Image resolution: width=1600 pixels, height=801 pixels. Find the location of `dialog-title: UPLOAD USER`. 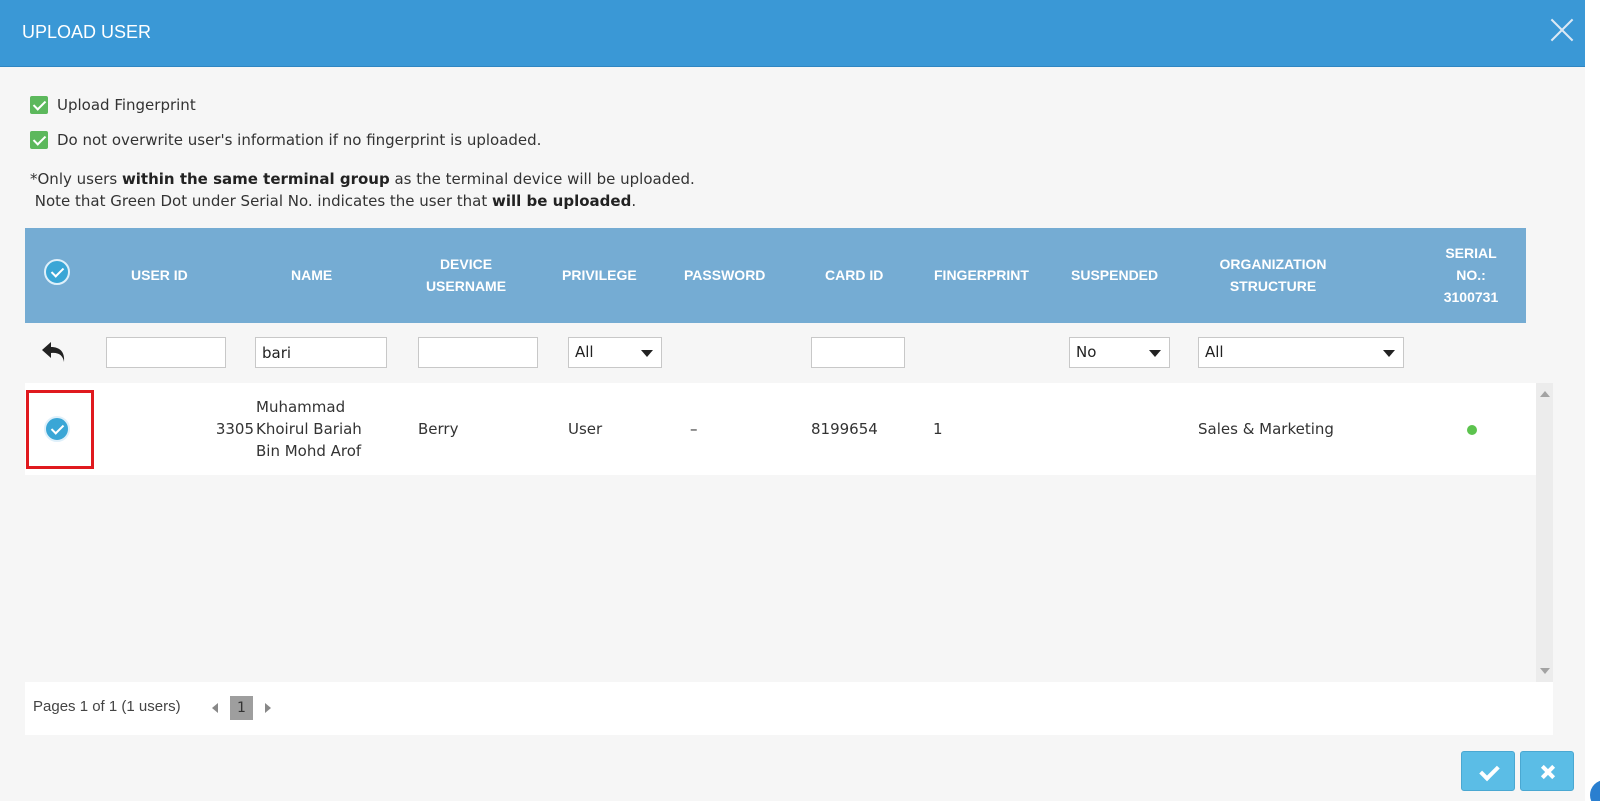

dialog-title: UPLOAD USER is located at coordinates (87, 32).